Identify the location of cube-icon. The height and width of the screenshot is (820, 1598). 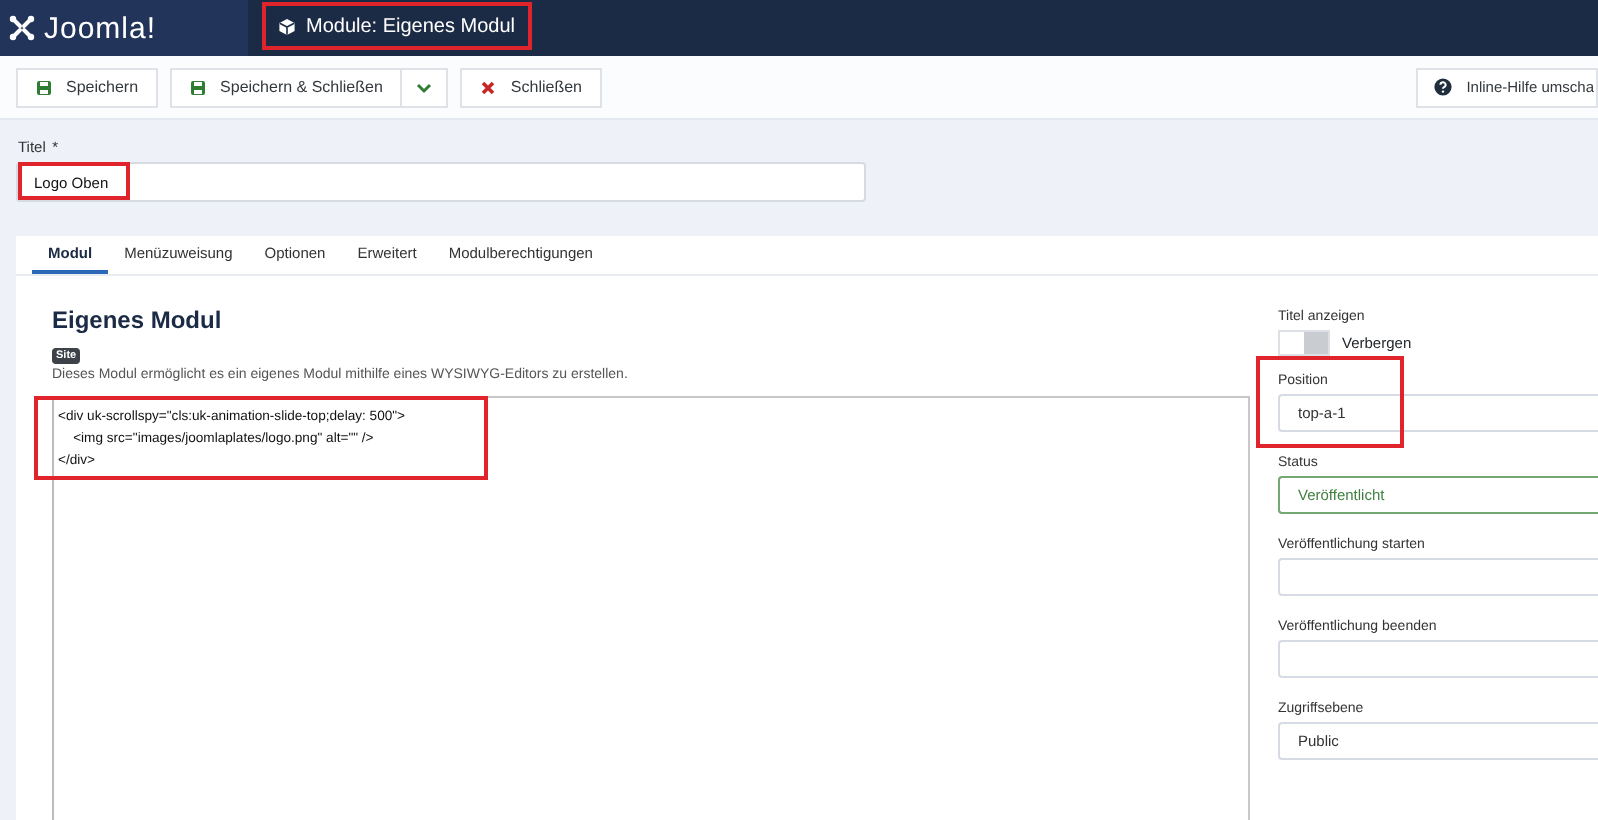
(287, 26).